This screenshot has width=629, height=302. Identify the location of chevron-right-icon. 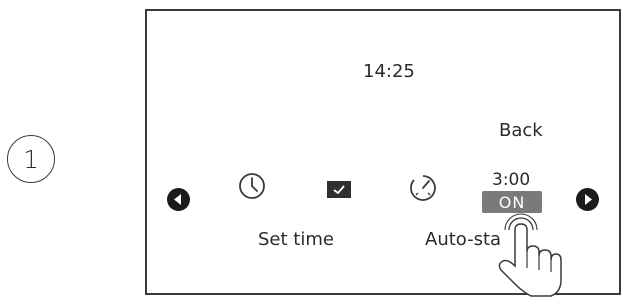
(587, 199).